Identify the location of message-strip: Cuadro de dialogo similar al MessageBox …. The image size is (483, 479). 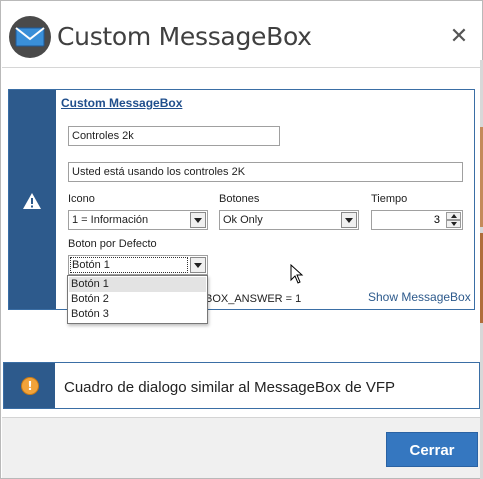
(241, 385).